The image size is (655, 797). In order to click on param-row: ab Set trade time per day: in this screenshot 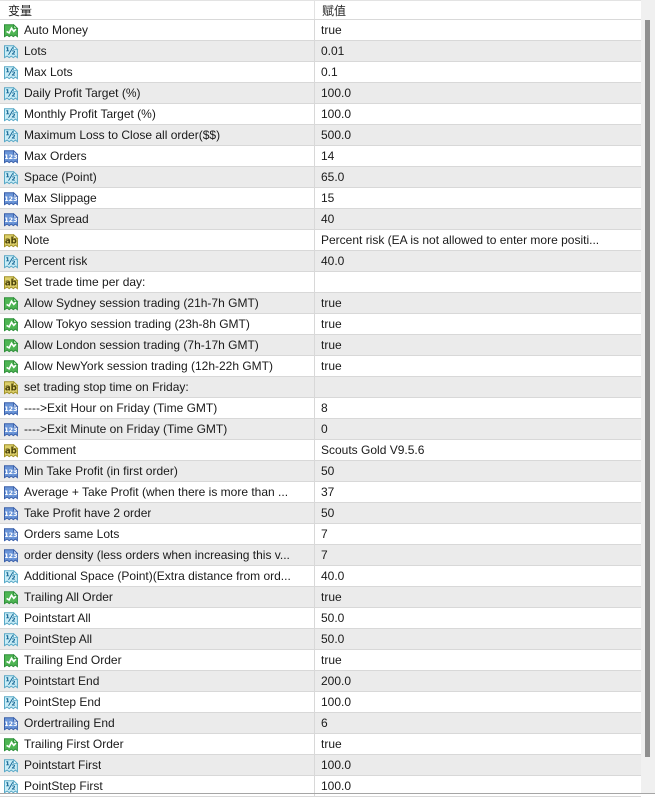, I will do `click(320, 282)`.